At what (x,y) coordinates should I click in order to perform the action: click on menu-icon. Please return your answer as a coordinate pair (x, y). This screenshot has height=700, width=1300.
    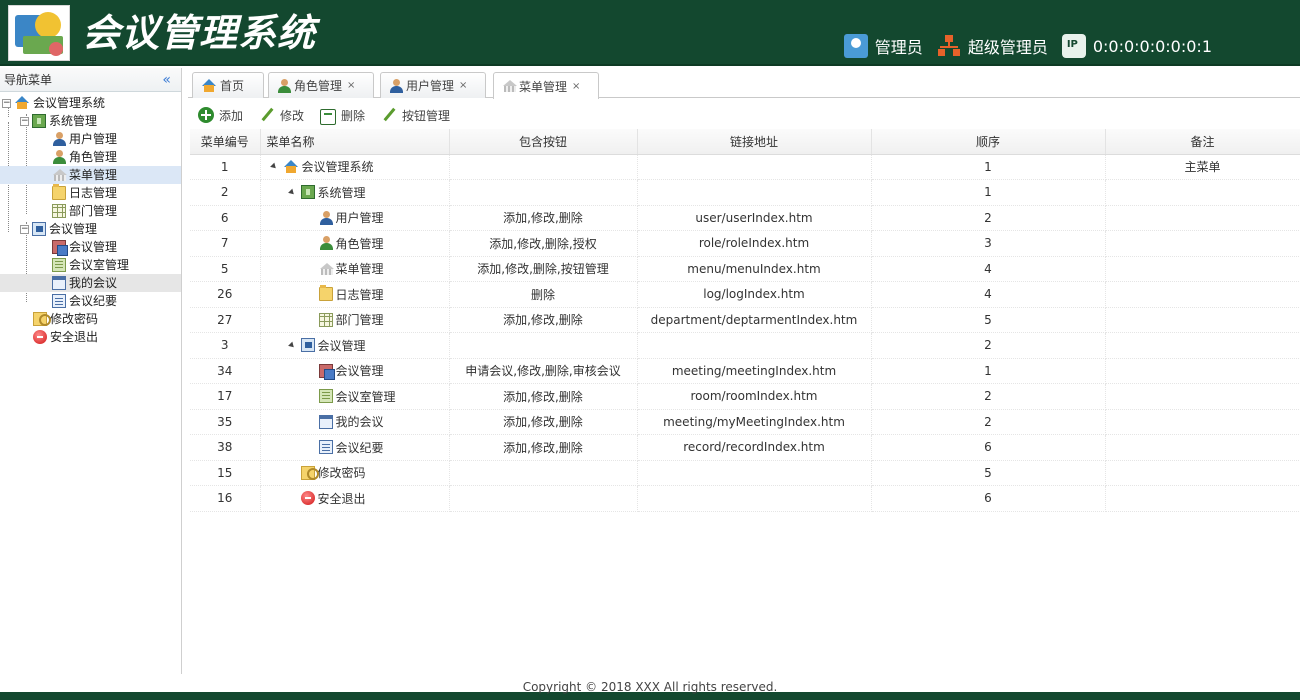
    Looking at the image, I should click on (509, 86).